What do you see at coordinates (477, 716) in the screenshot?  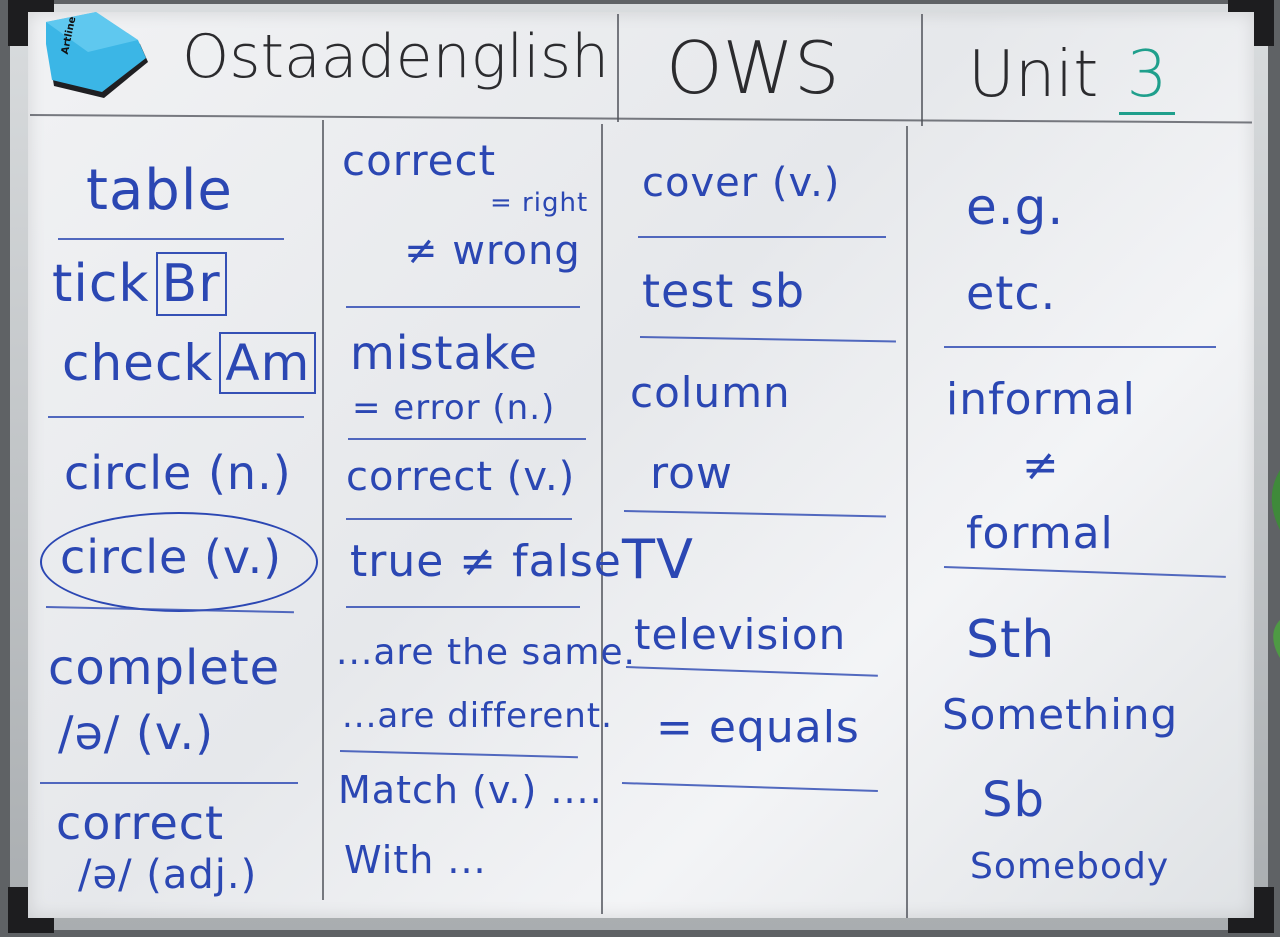 I see `phrase-are-different: ...are different.` at bounding box center [477, 716].